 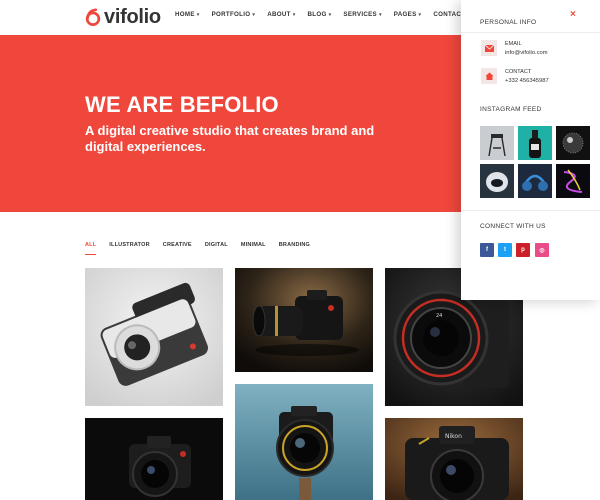 I want to click on pinterest-icon: p, so click(x=523, y=250).